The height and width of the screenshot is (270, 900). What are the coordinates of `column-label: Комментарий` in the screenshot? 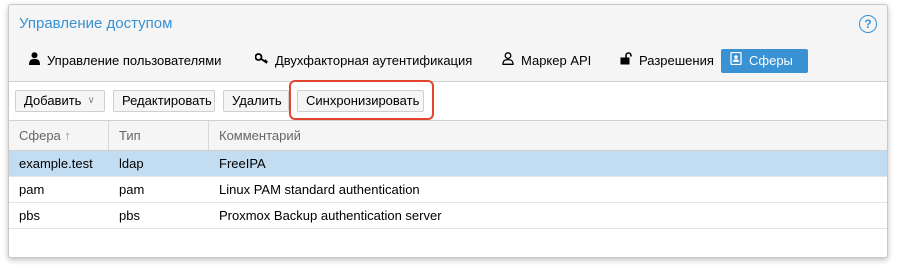 It's located at (260, 135).